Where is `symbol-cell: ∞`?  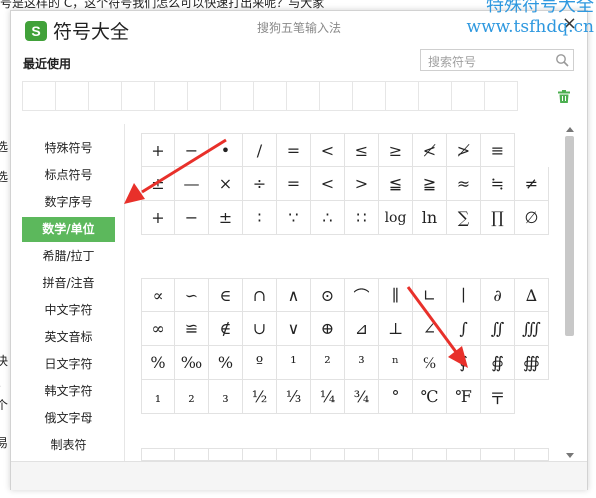 symbol-cell: ∞ is located at coordinates (158, 329).